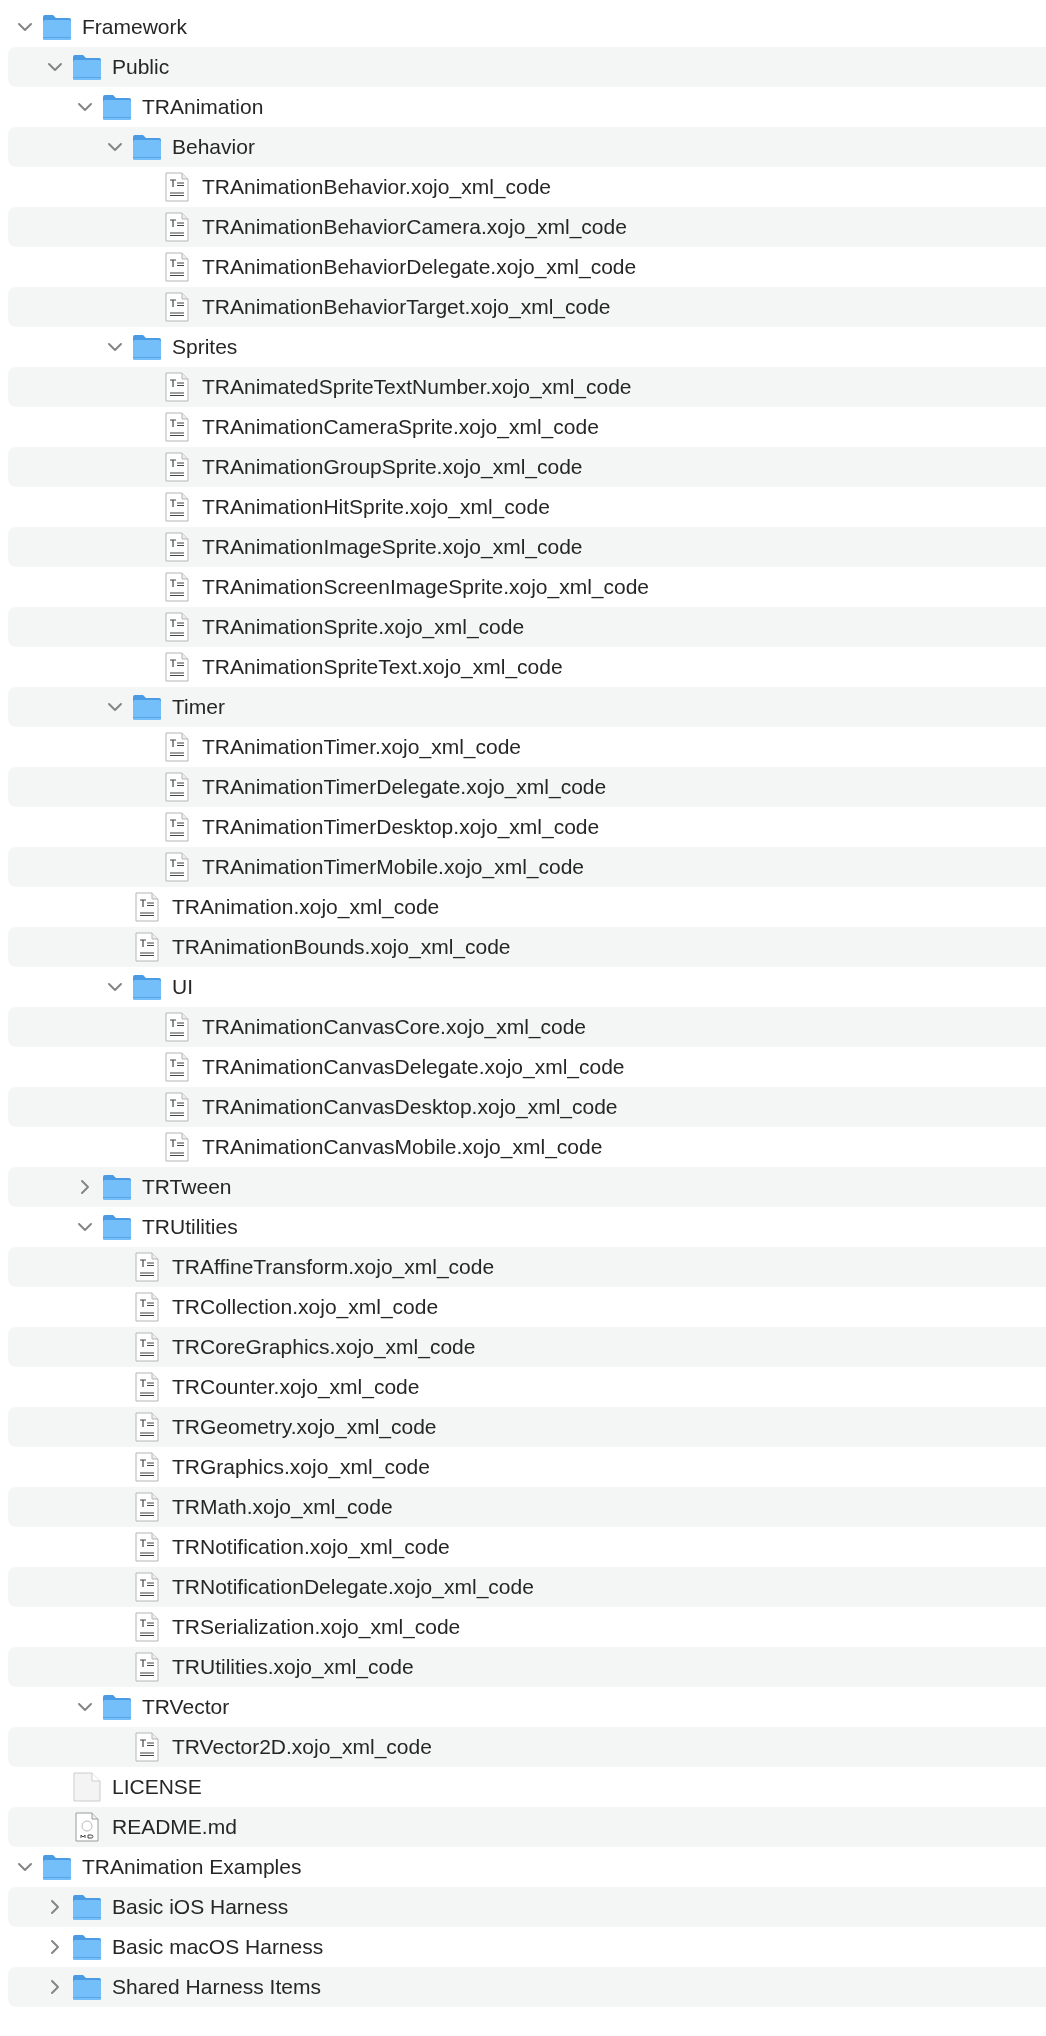 Image resolution: width=1046 pixels, height=2036 pixels. I want to click on file-row: README.md, so click(527, 1827).